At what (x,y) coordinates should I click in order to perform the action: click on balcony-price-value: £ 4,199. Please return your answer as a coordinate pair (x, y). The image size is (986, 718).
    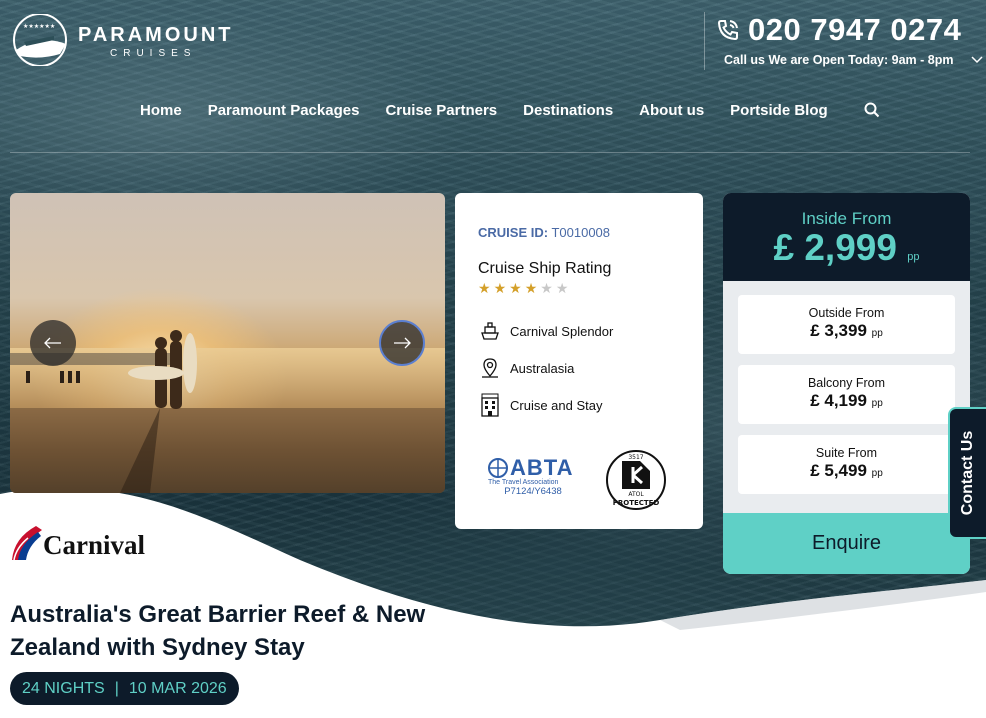
    Looking at the image, I should click on (838, 400).